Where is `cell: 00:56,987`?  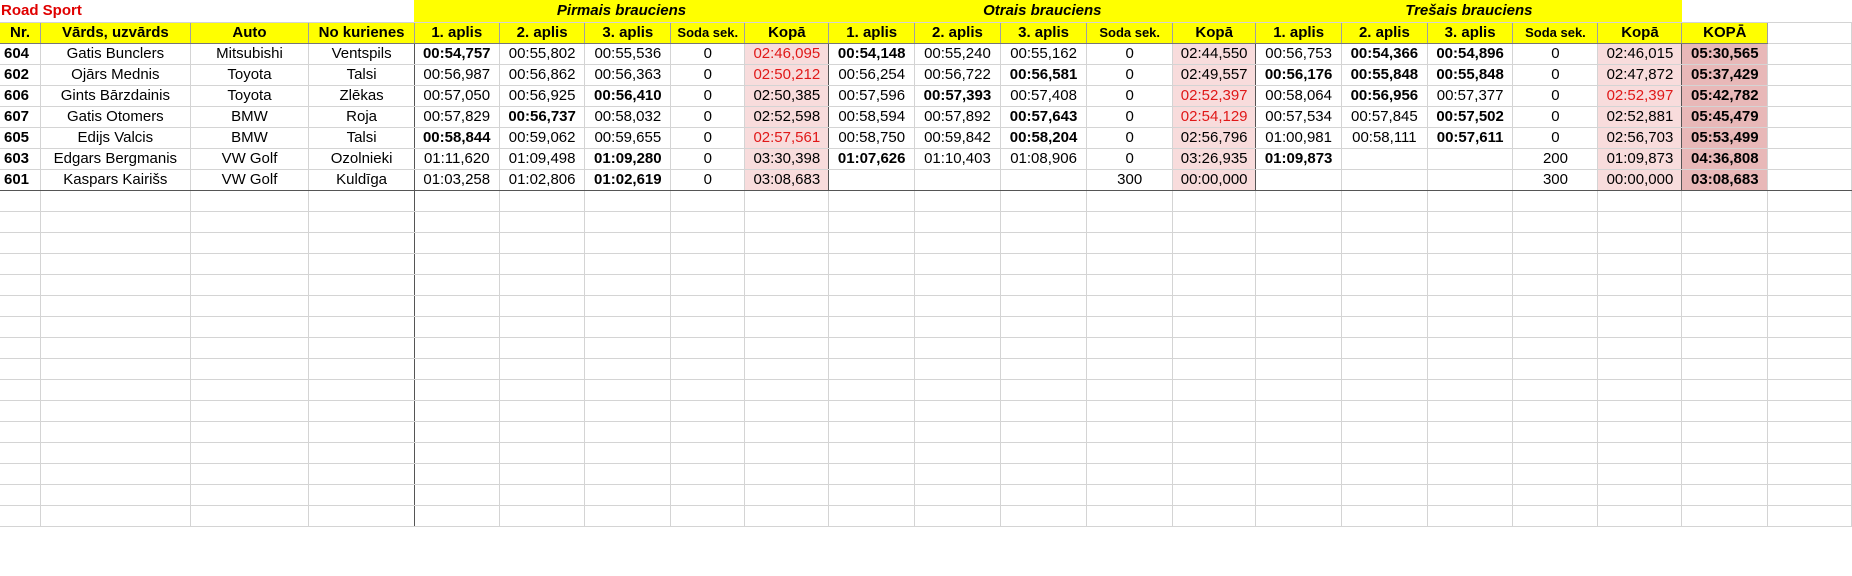
cell: 00:56,987 is located at coordinates (457, 75).